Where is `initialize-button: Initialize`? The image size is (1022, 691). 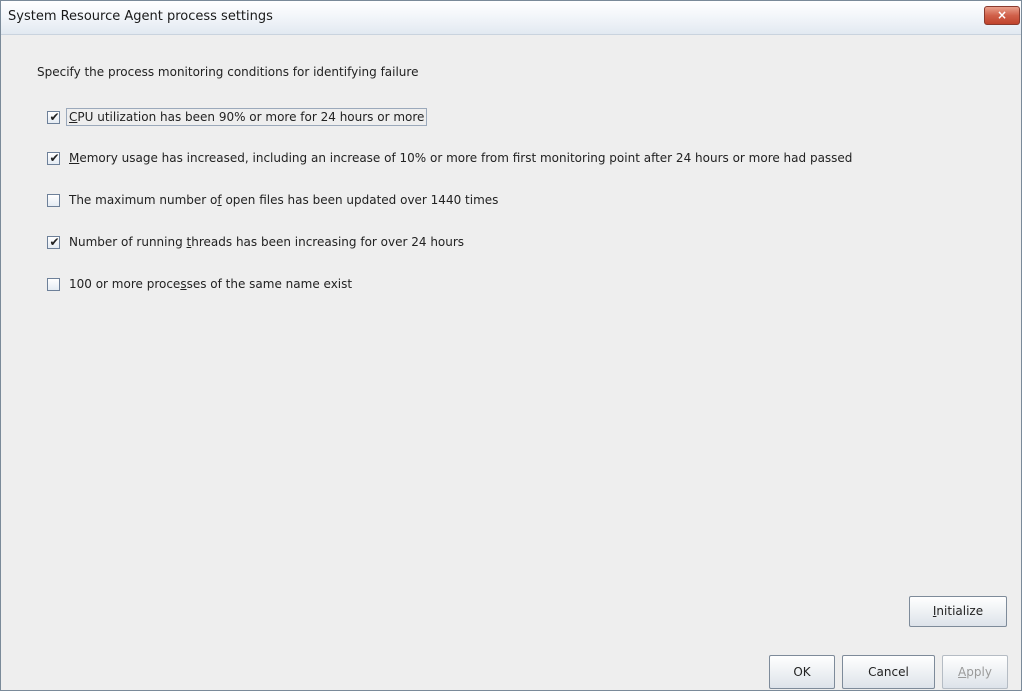 initialize-button: Initialize is located at coordinates (958, 611).